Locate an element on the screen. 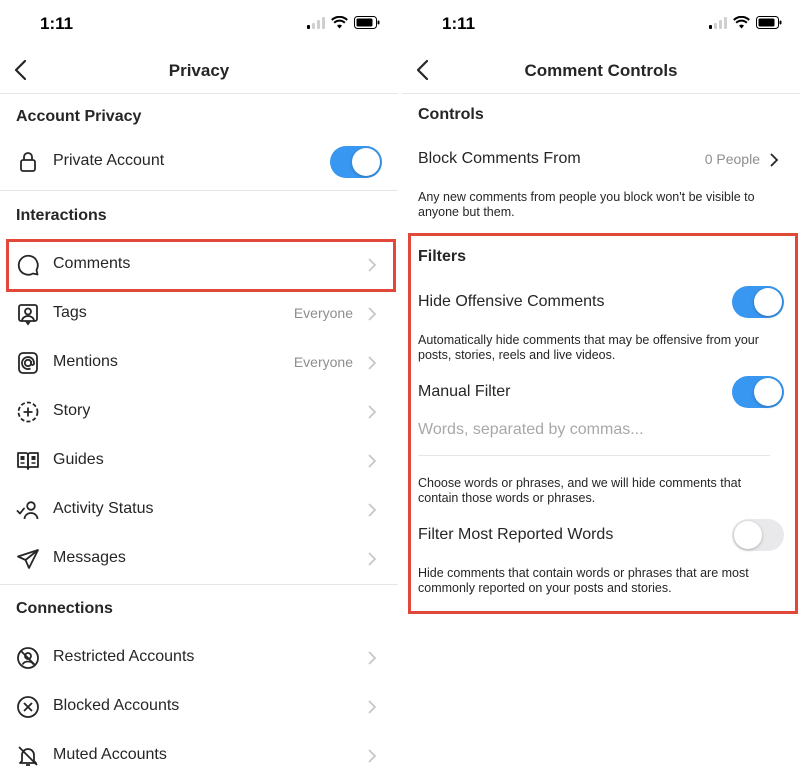 This screenshot has width=800, height=776. story-add-icon is located at coordinates (28, 412).